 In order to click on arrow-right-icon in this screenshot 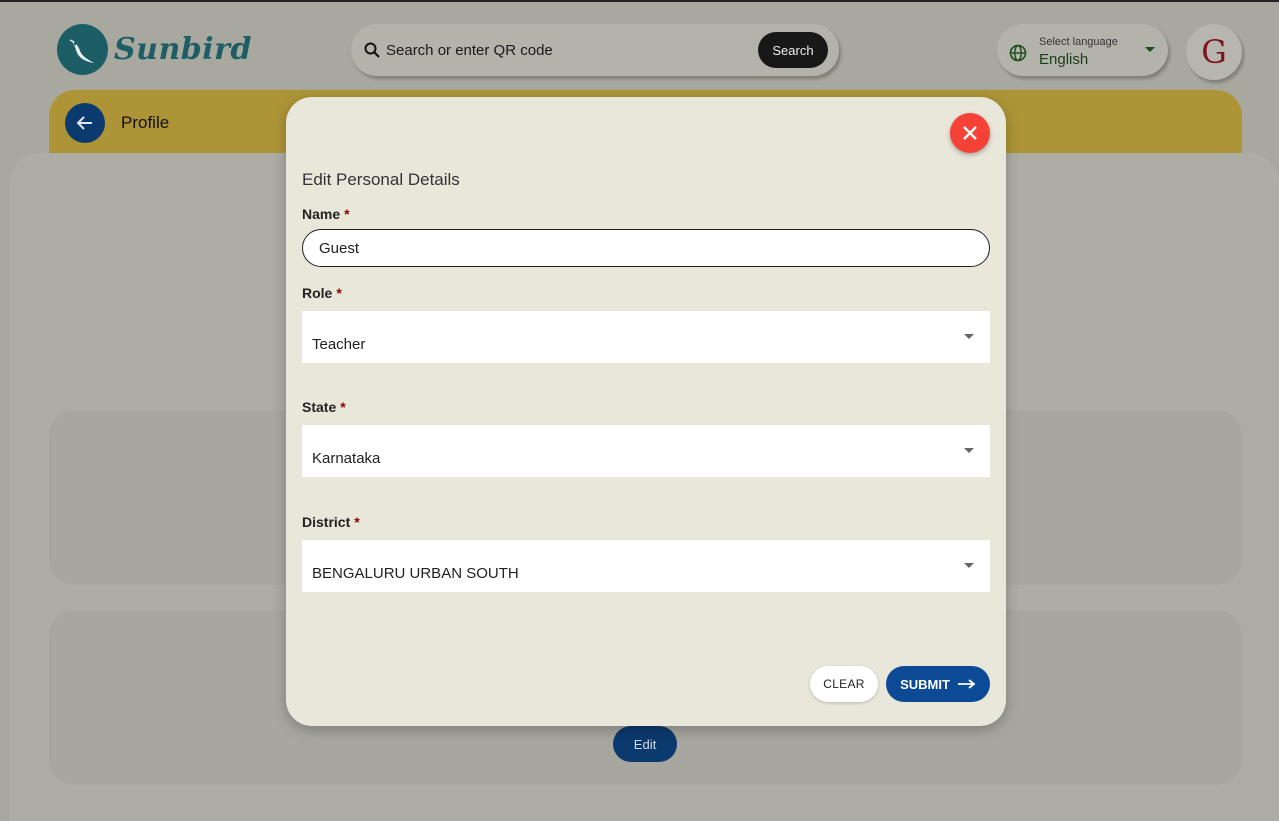, I will do `click(966, 684)`.